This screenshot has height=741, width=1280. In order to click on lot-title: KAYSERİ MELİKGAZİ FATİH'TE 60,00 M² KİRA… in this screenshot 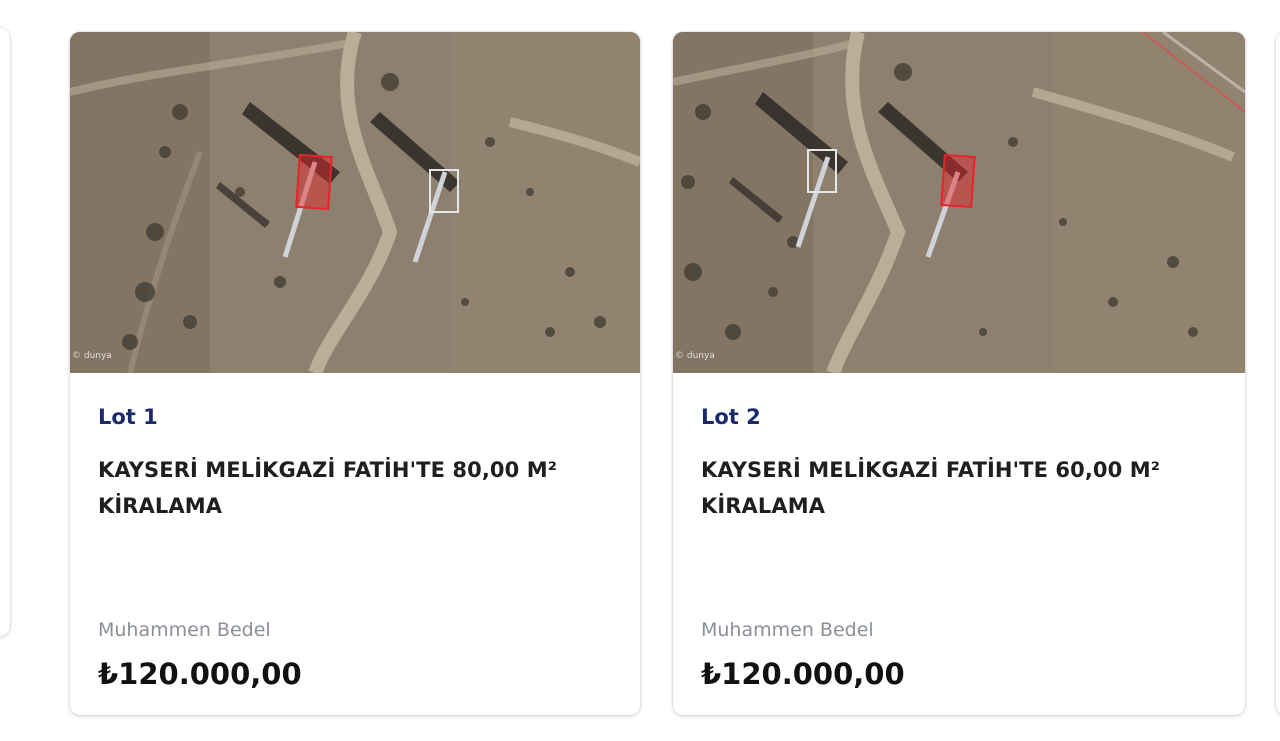, I will do `click(951, 488)`.